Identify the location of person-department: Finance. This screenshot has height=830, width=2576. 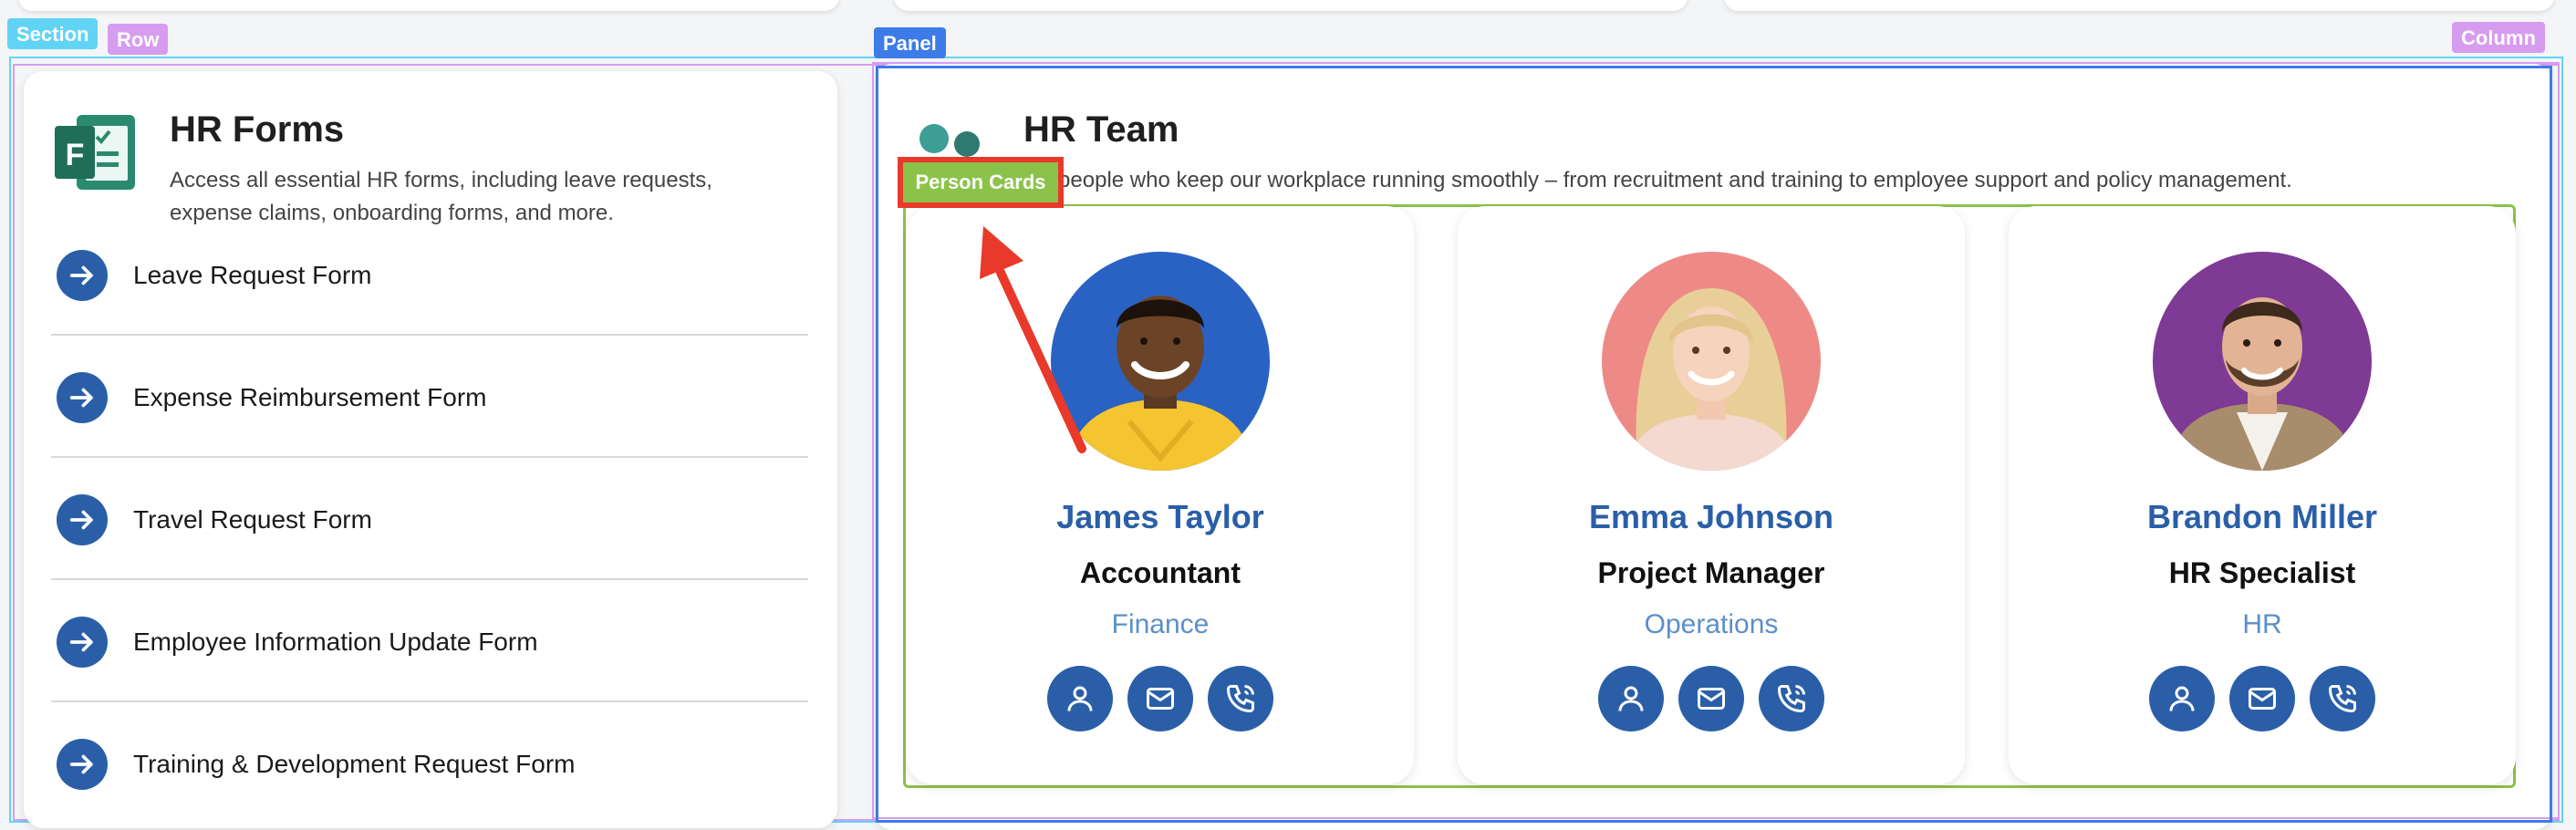
(1160, 624).